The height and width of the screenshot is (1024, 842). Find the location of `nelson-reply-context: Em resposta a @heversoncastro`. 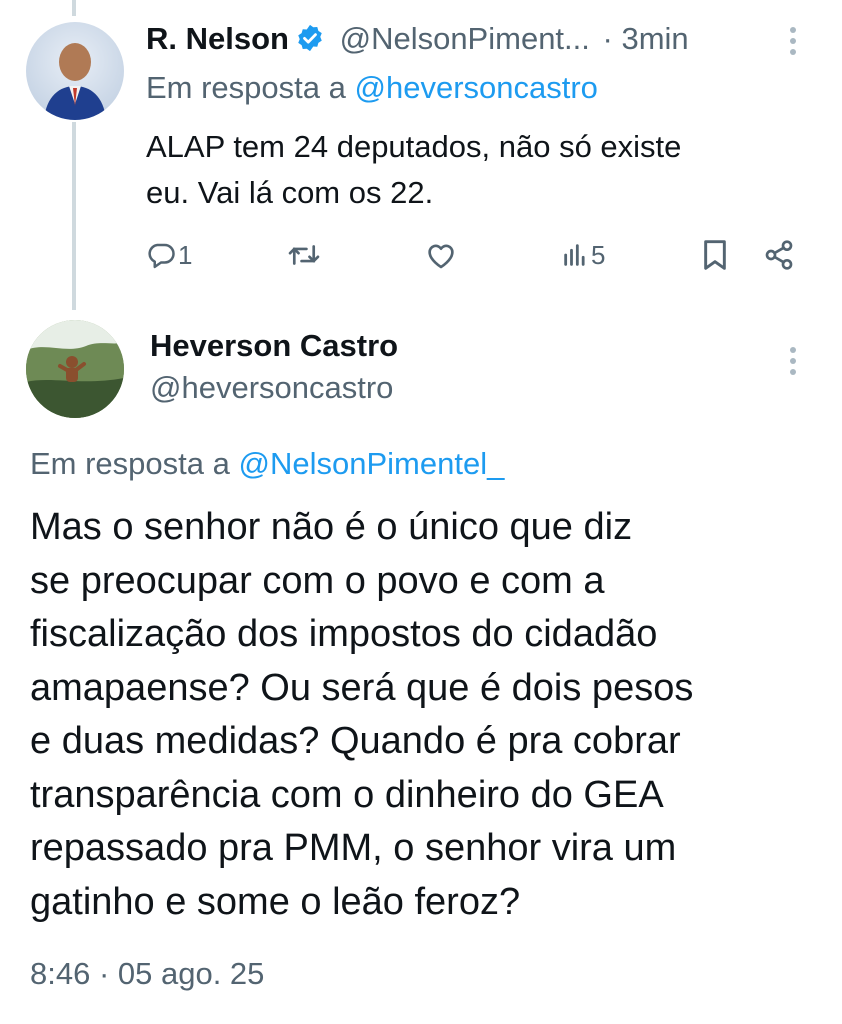

nelson-reply-context: Em resposta a @heversoncastro is located at coordinates (372, 88).